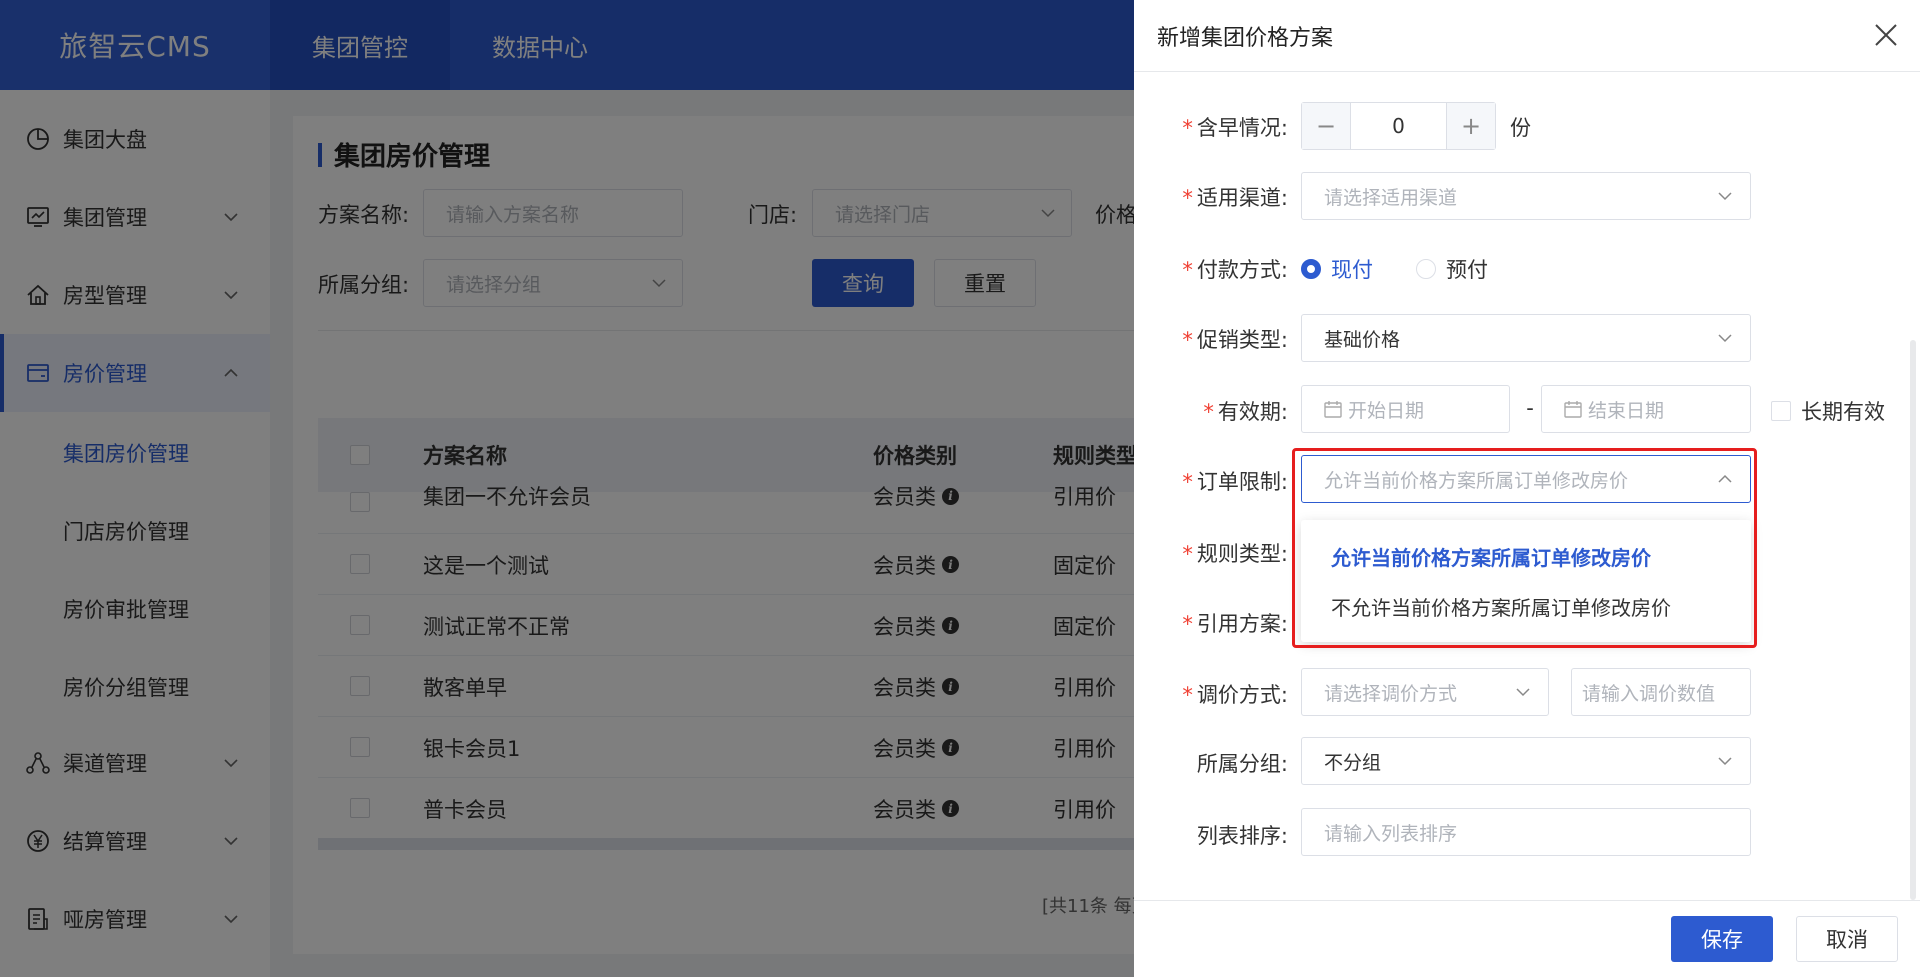 The image size is (1920, 977). I want to click on sort-label: 列表排序:, so click(1242, 836).